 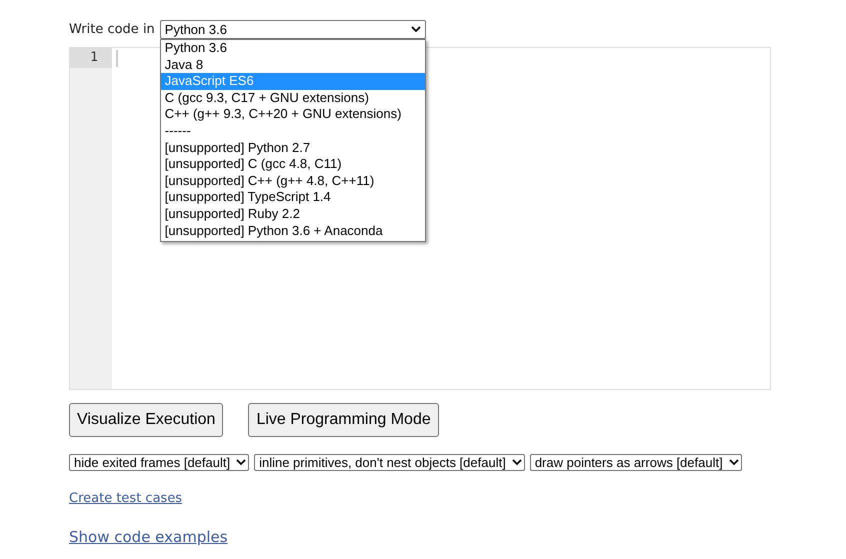 What do you see at coordinates (292, 131) in the screenshot?
I see `language-option: ------` at bounding box center [292, 131].